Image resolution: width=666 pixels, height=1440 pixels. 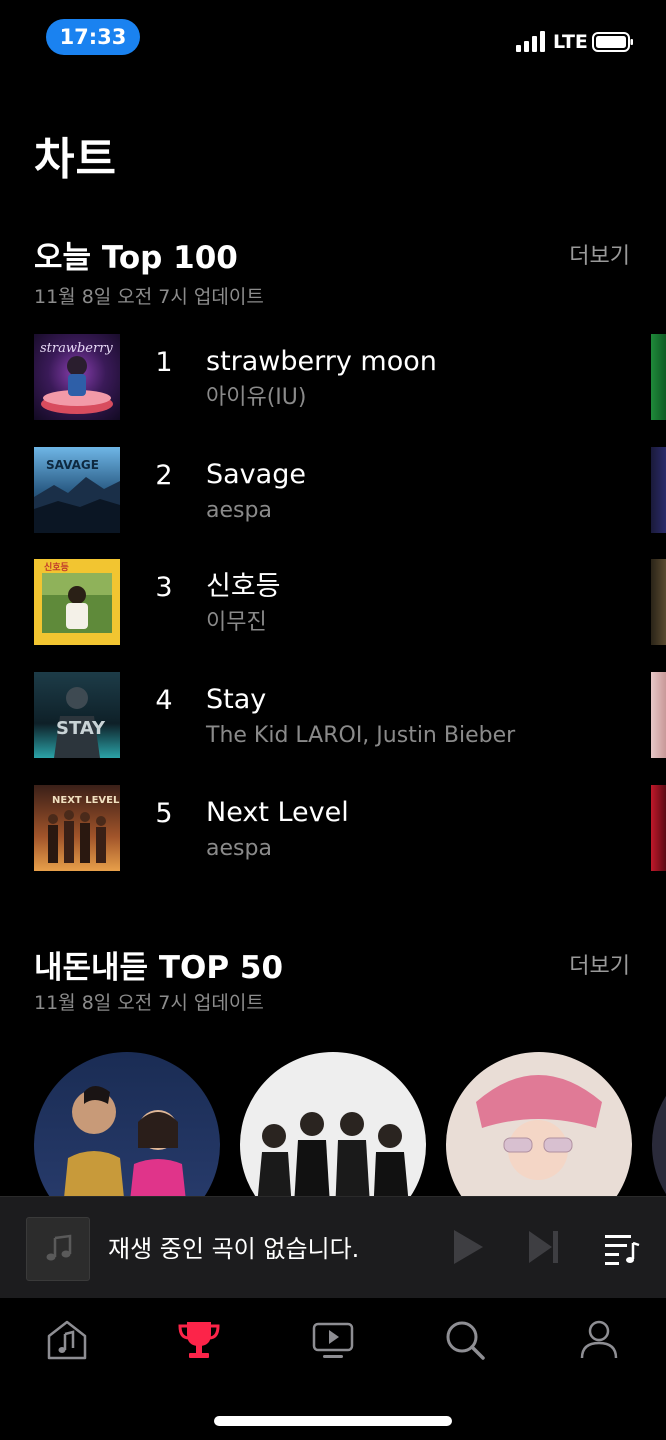 What do you see at coordinates (77, 715) in the screenshot?
I see `album-cover: STAY` at bounding box center [77, 715].